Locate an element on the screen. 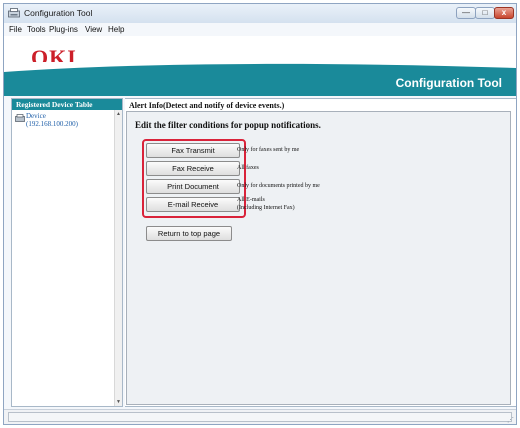 The image size is (520, 428). sidebar-scrollbar: ▲ ▼ is located at coordinates (118, 258).